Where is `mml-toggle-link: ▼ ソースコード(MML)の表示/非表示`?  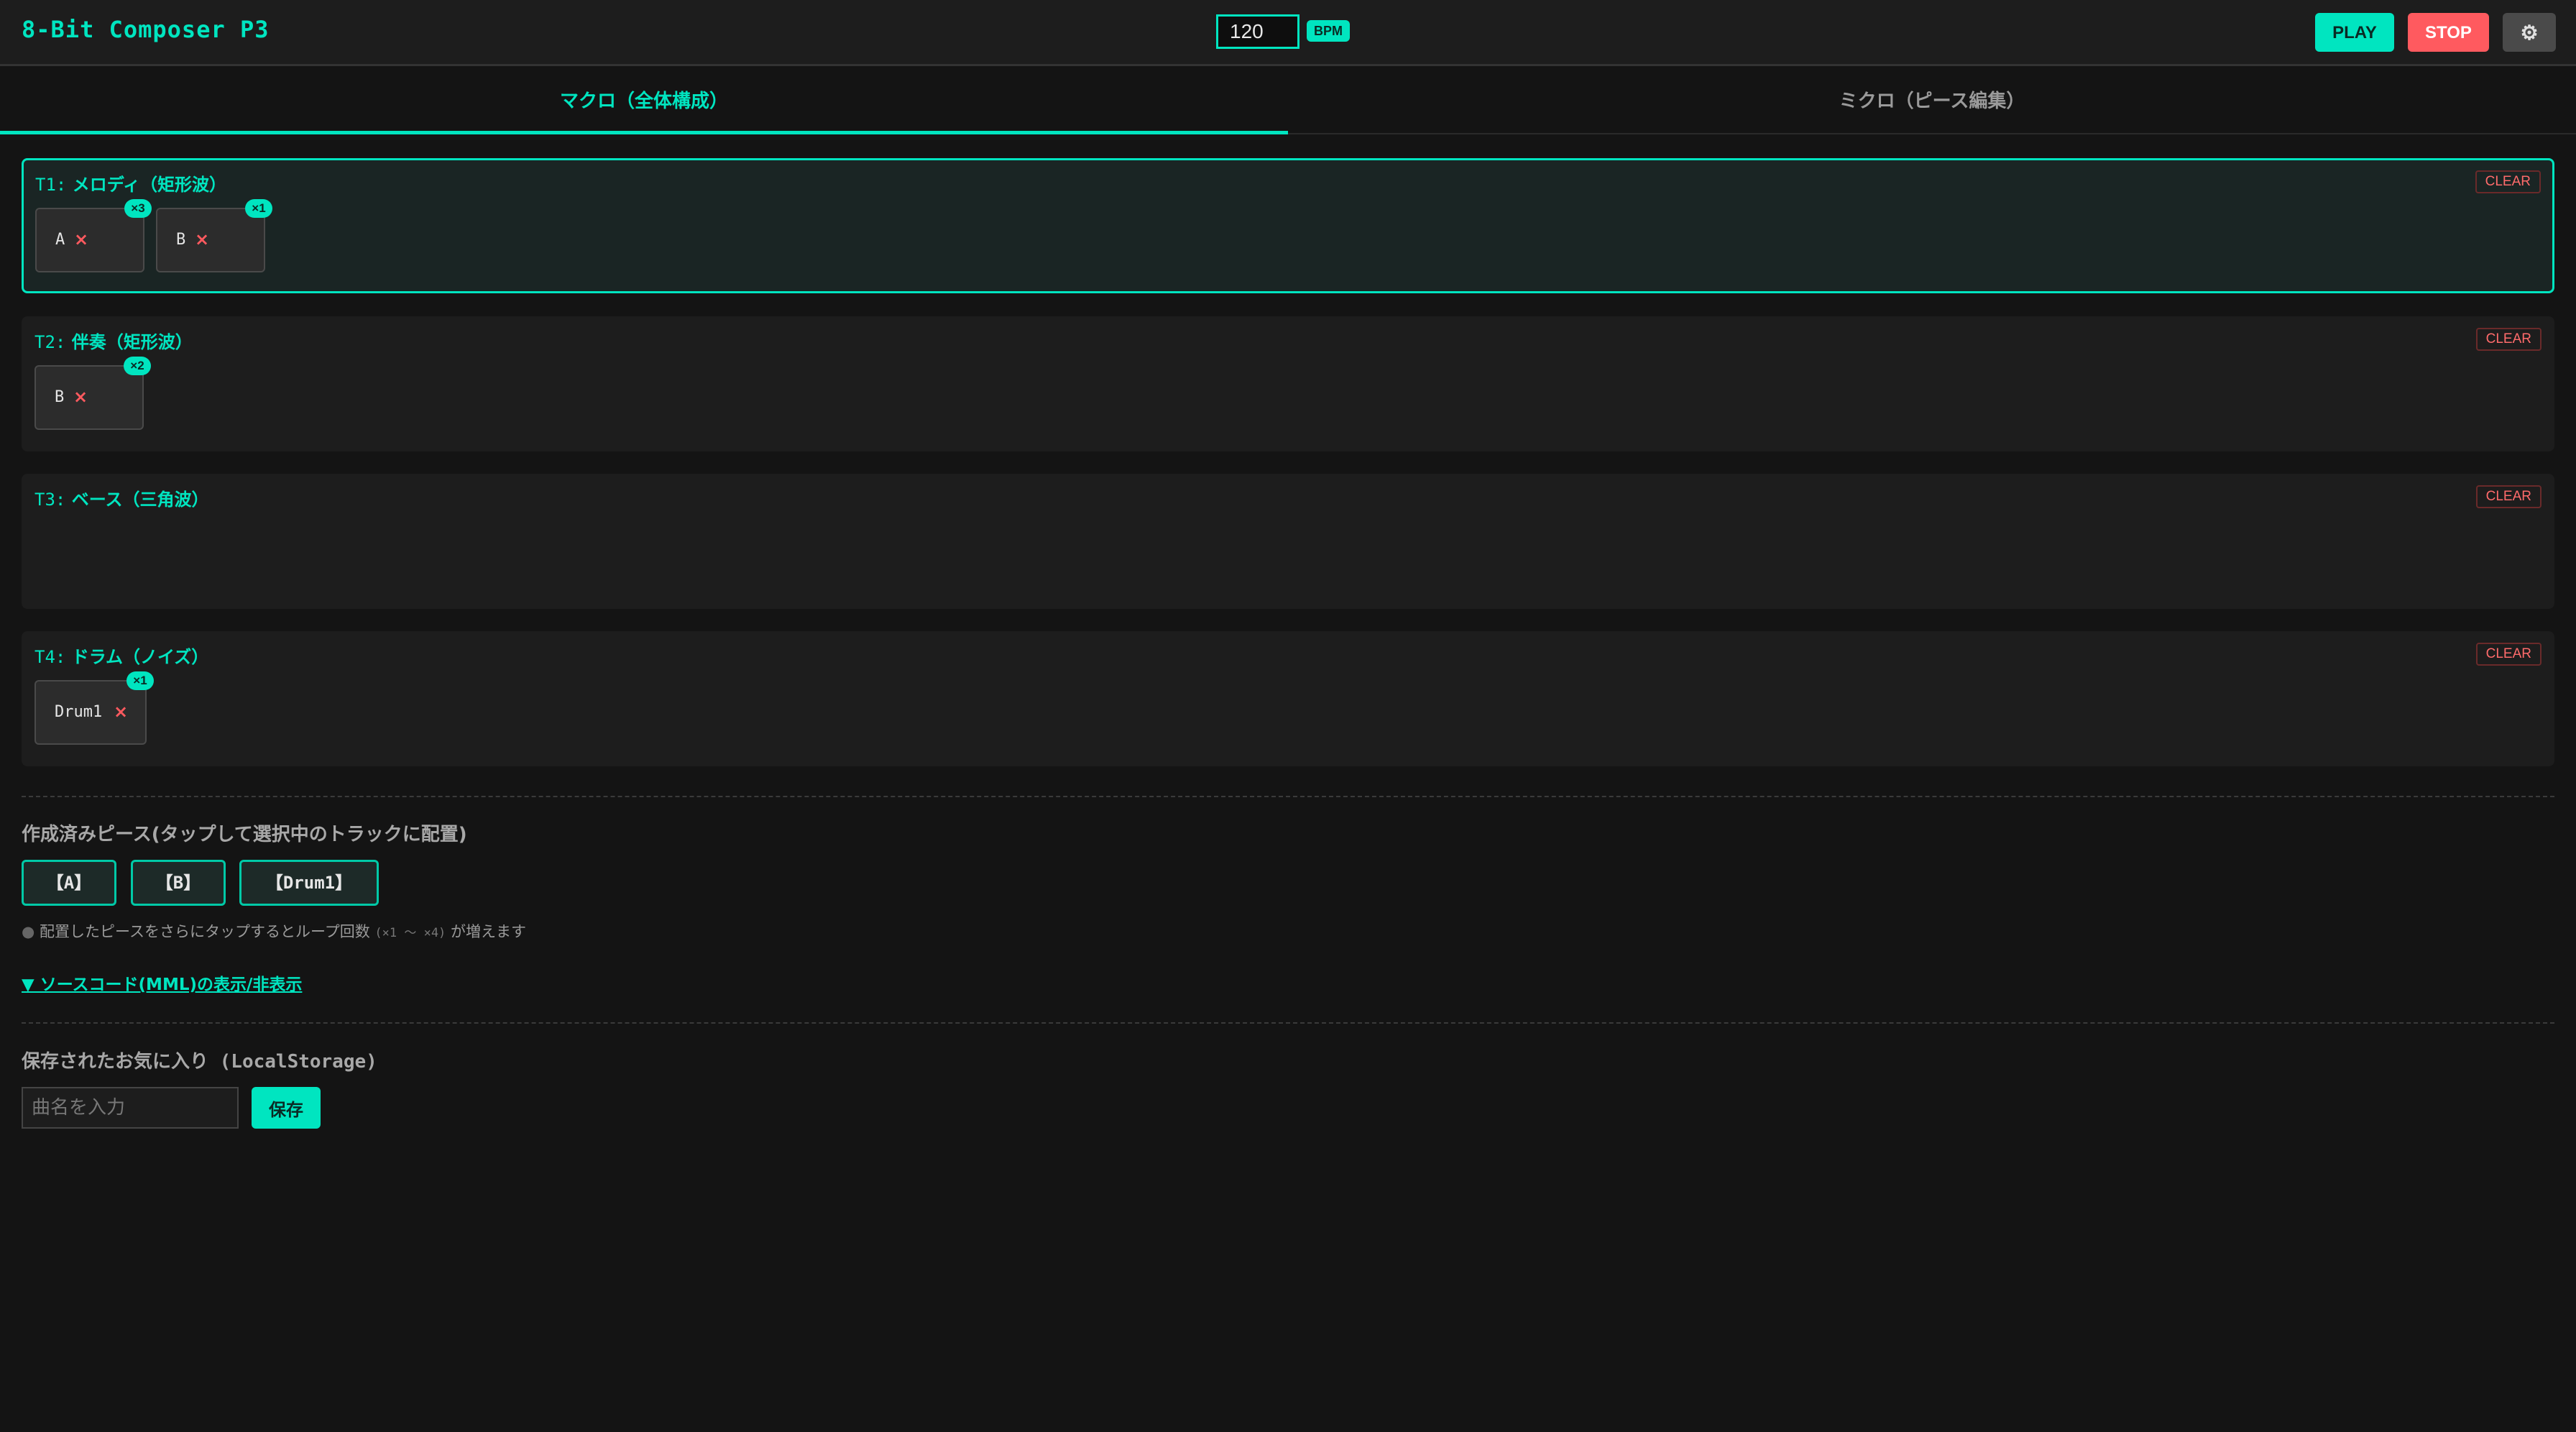 mml-toggle-link: ▼ ソースコード(MML)の表示/非表示 is located at coordinates (162, 982).